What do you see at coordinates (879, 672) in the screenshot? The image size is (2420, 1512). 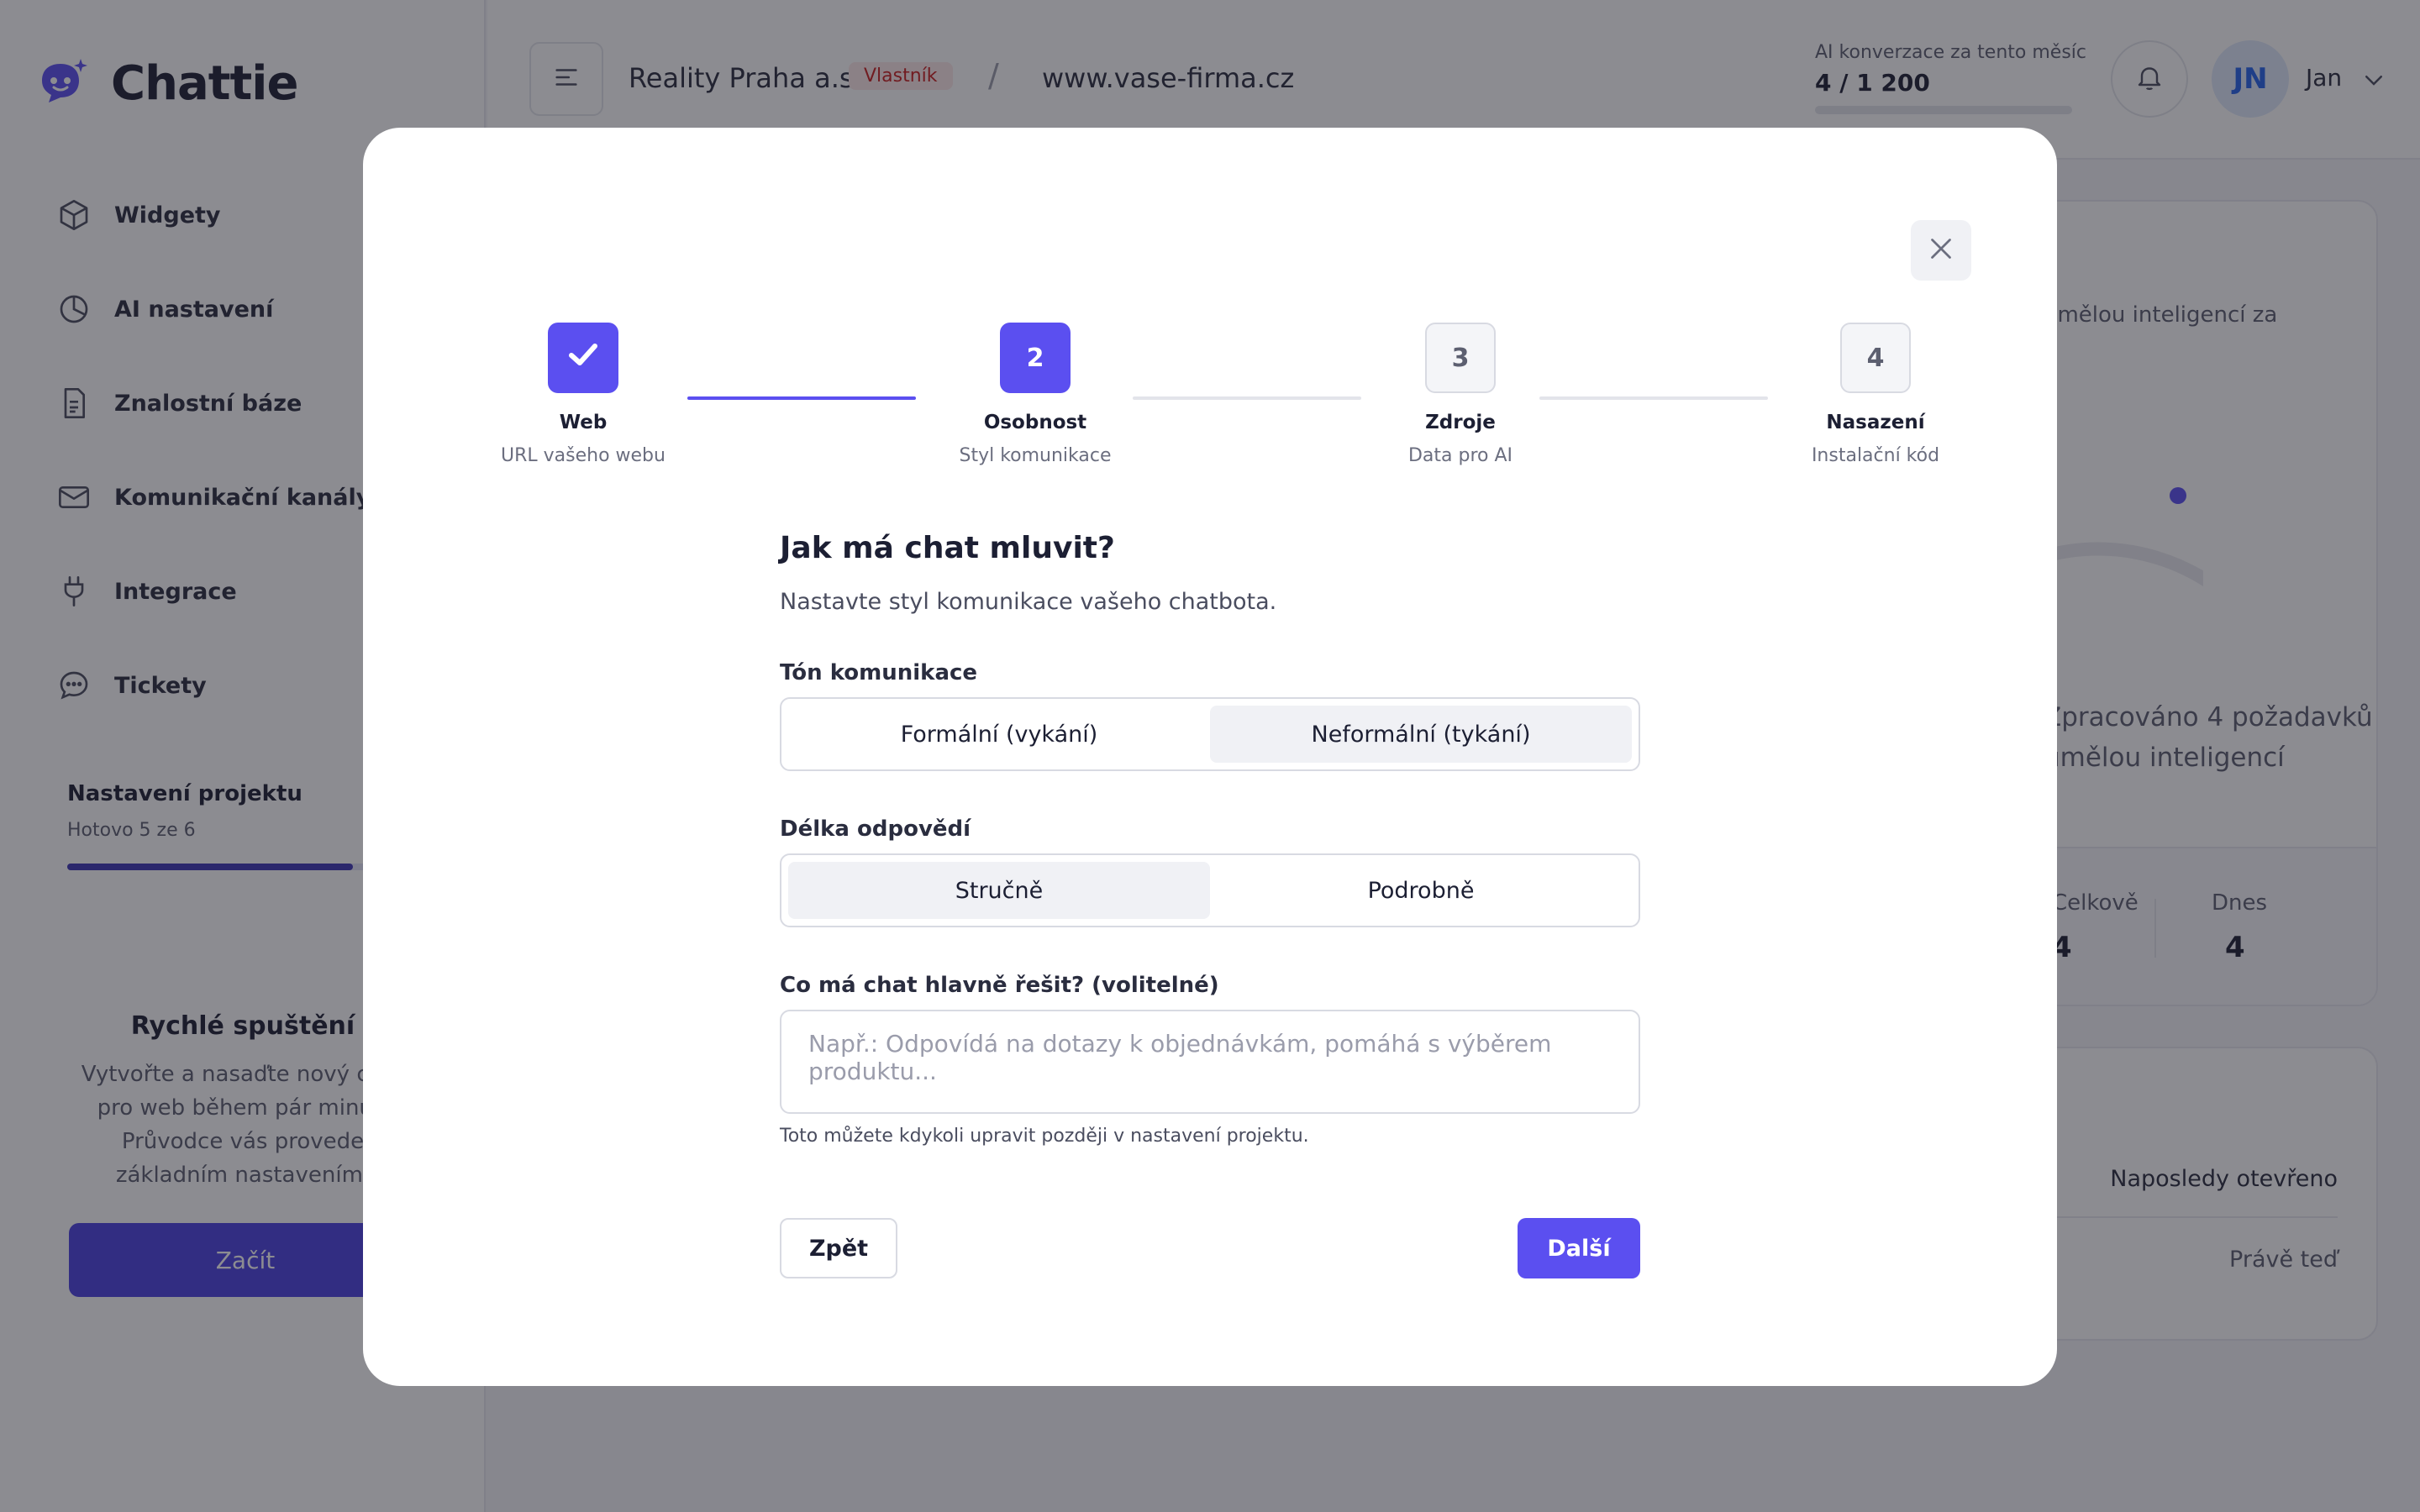 I see `tone-label: Tón komunikace` at bounding box center [879, 672].